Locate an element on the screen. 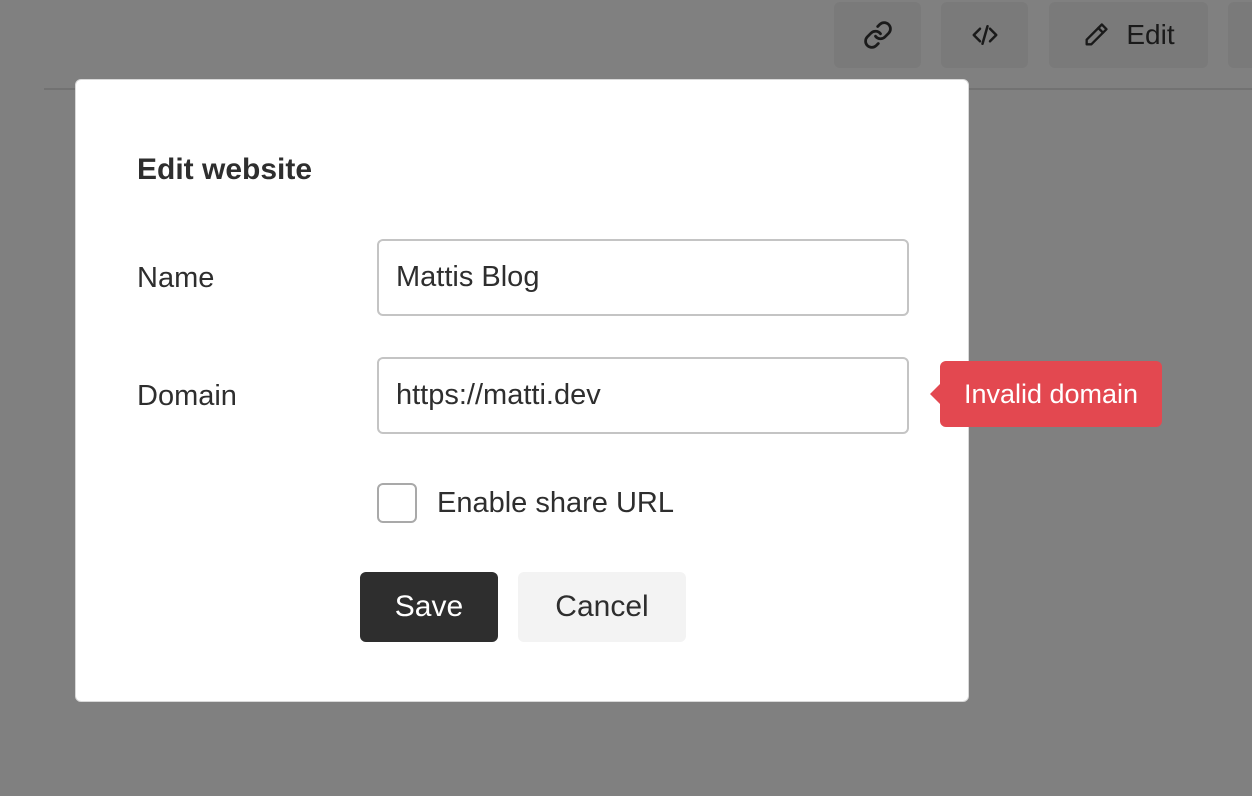 The height and width of the screenshot is (796, 1252). share-url-checkbox is located at coordinates (397, 503).